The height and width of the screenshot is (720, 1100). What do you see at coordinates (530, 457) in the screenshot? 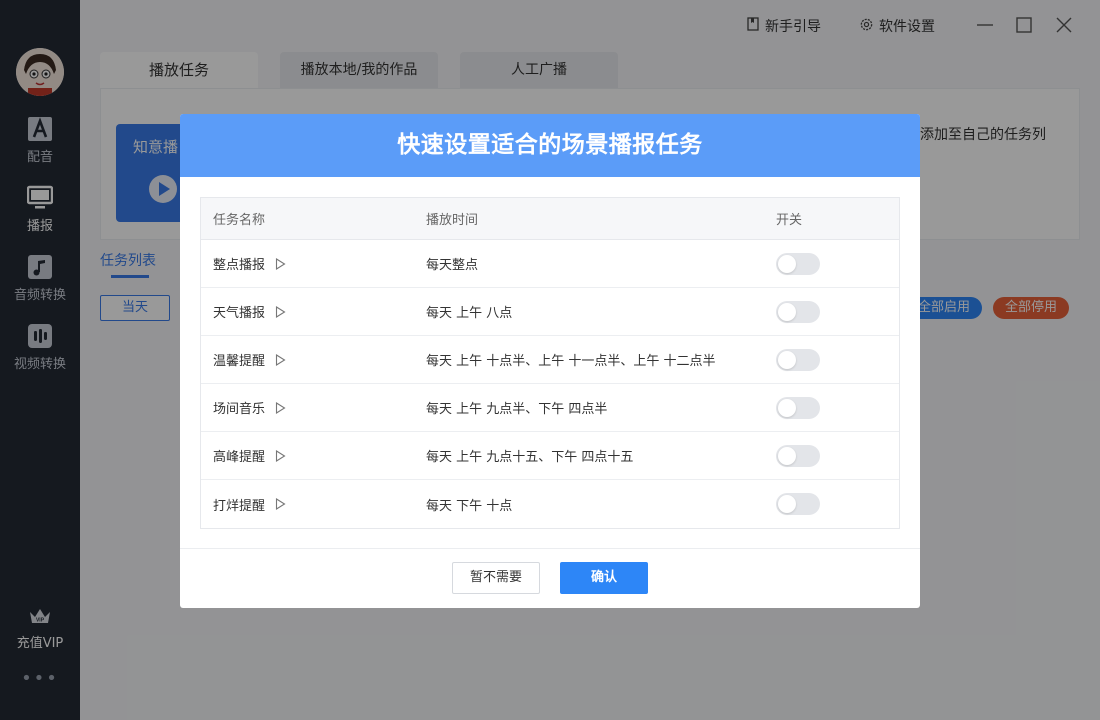
I see `task-time: 每天 上午 九点十五、下午 四点十五` at bounding box center [530, 457].